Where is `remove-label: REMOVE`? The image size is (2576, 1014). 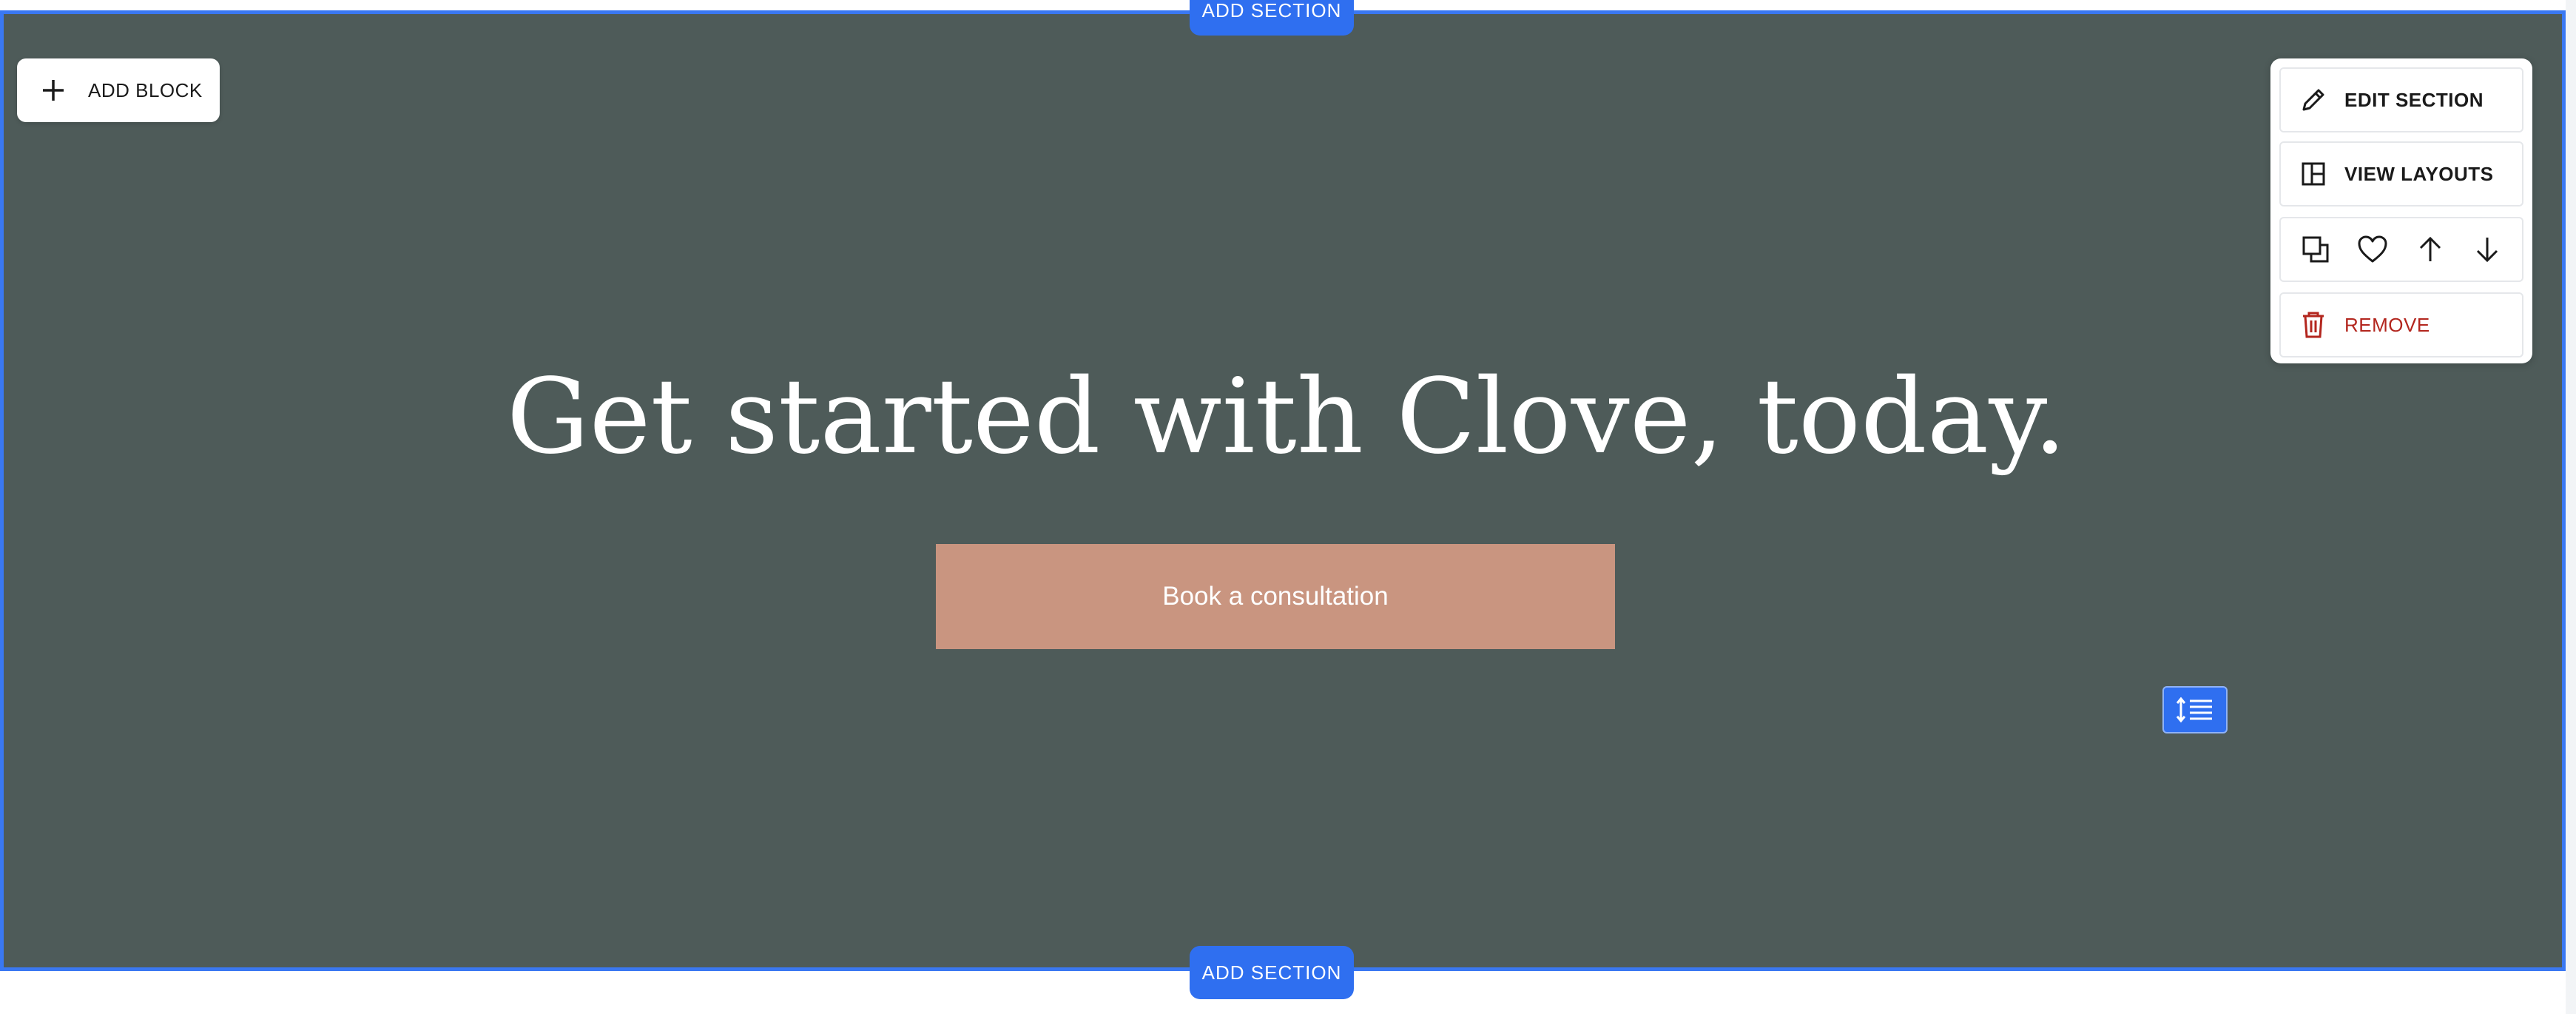
remove-label: REMOVE is located at coordinates (2387, 324).